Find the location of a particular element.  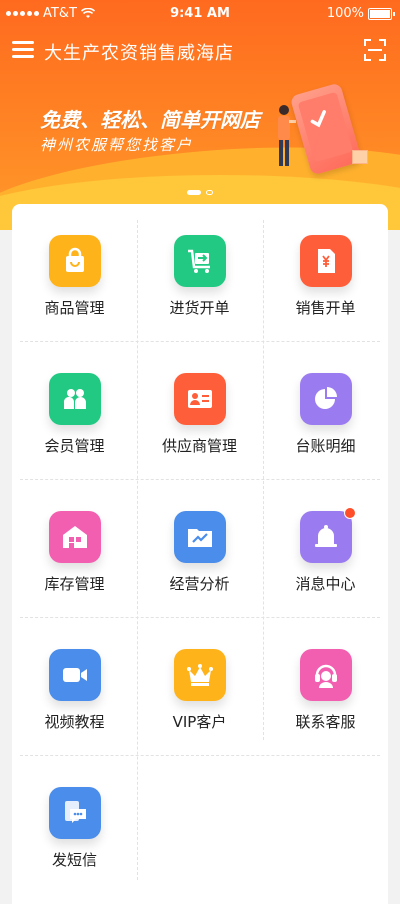

navbar: 大生产农资销售威海店 is located at coordinates (200, 50).